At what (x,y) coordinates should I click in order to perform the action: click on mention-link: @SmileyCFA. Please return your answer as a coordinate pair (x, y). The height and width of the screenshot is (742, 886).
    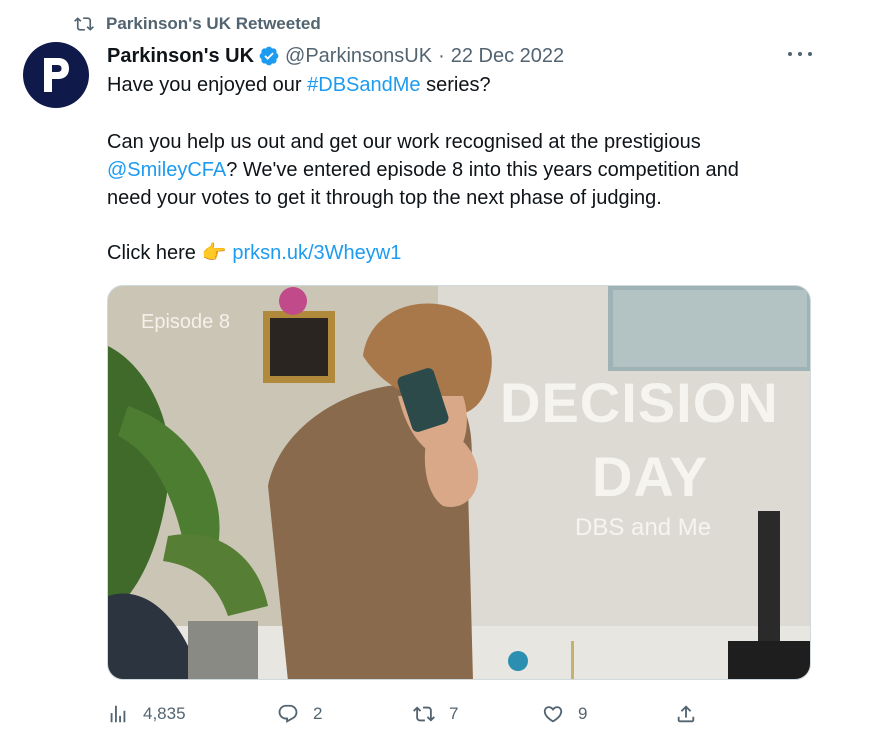
    Looking at the image, I should click on (166, 170).